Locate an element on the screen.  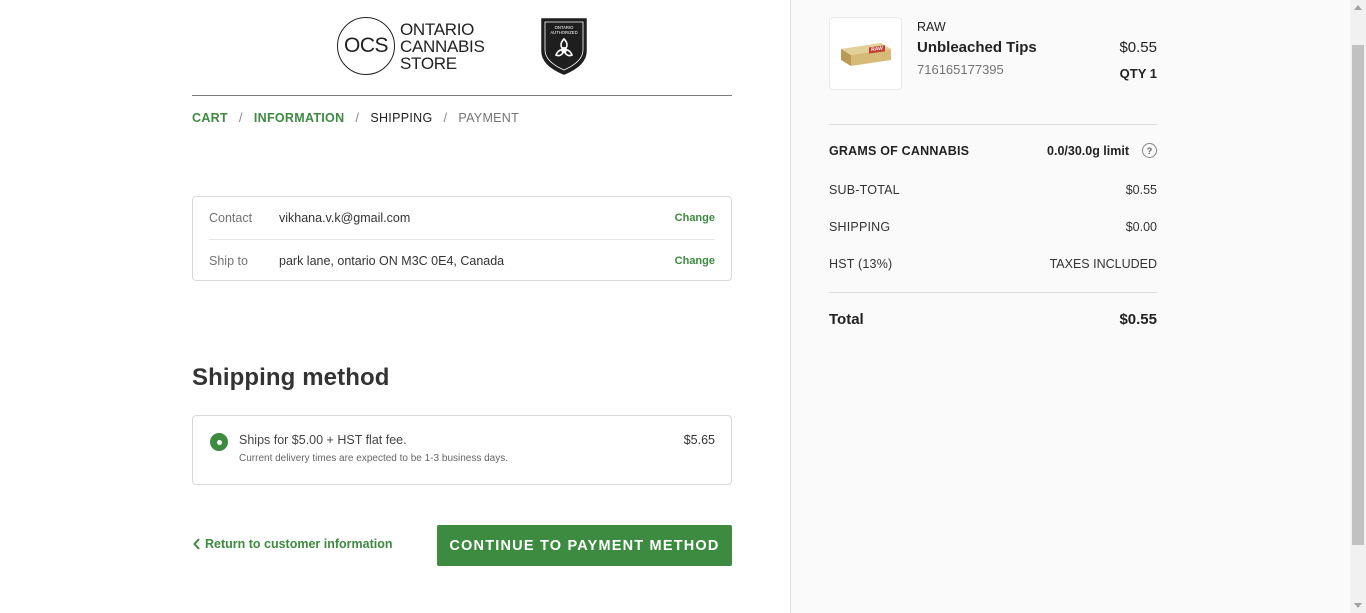
ship-to-label: Ship to is located at coordinates (228, 260).